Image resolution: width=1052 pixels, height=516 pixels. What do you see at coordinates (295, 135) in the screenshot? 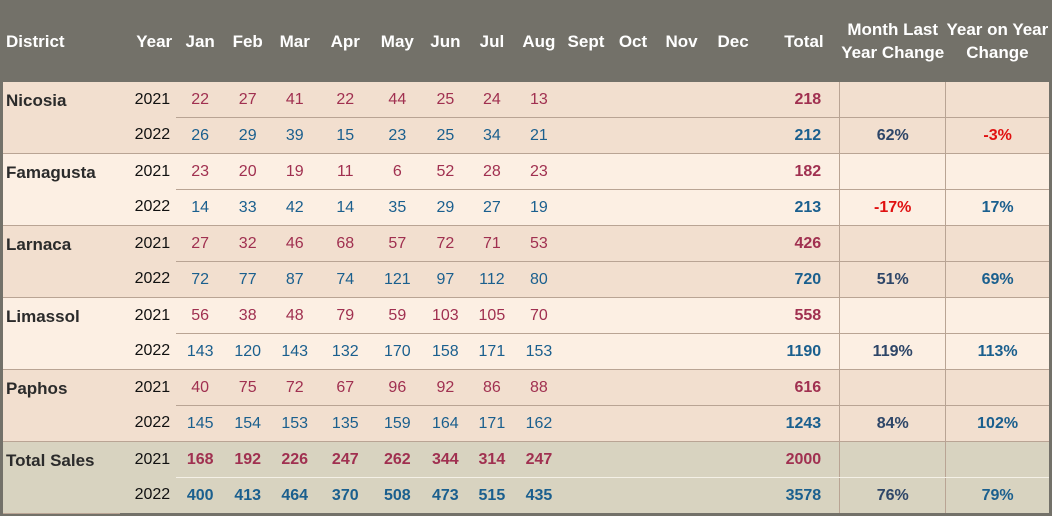
I see `month-value: 39` at bounding box center [295, 135].